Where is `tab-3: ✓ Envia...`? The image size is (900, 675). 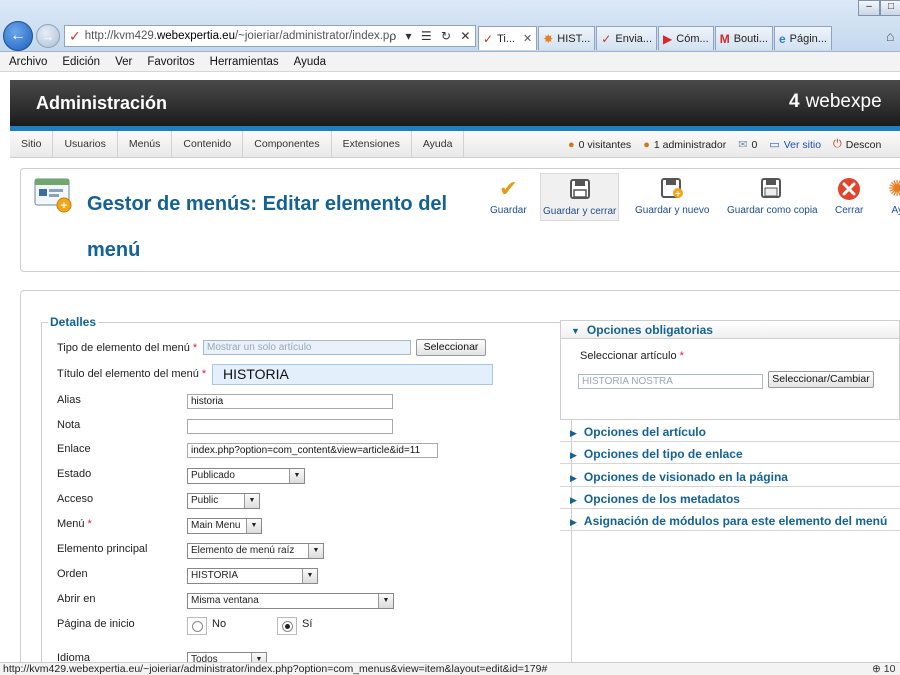 tab-3: ✓ Envia... is located at coordinates (627, 38).